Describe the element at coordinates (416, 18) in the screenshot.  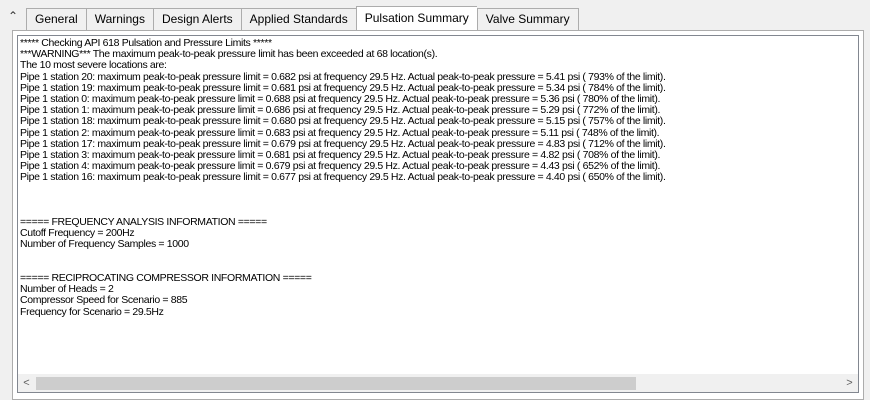
I see `tab-pulsation-summary: Pulsation Summary` at that location.